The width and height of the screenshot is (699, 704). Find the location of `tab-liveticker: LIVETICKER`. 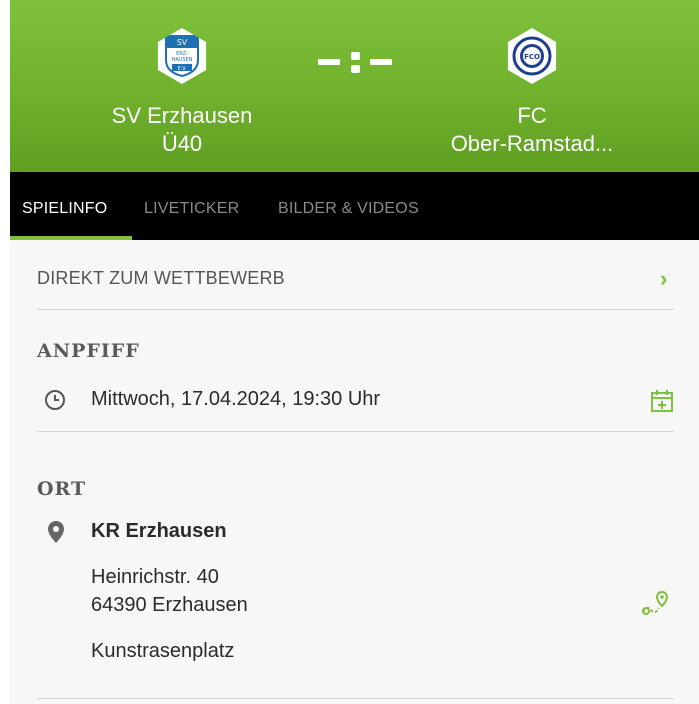

tab-liveticker: LIVETICKER is located at coordinates (191, 209).